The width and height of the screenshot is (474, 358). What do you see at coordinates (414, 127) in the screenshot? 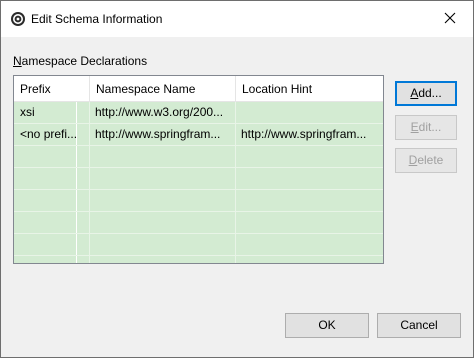
I see `edit-mnemonic: E` at bounding box center [414, 127].